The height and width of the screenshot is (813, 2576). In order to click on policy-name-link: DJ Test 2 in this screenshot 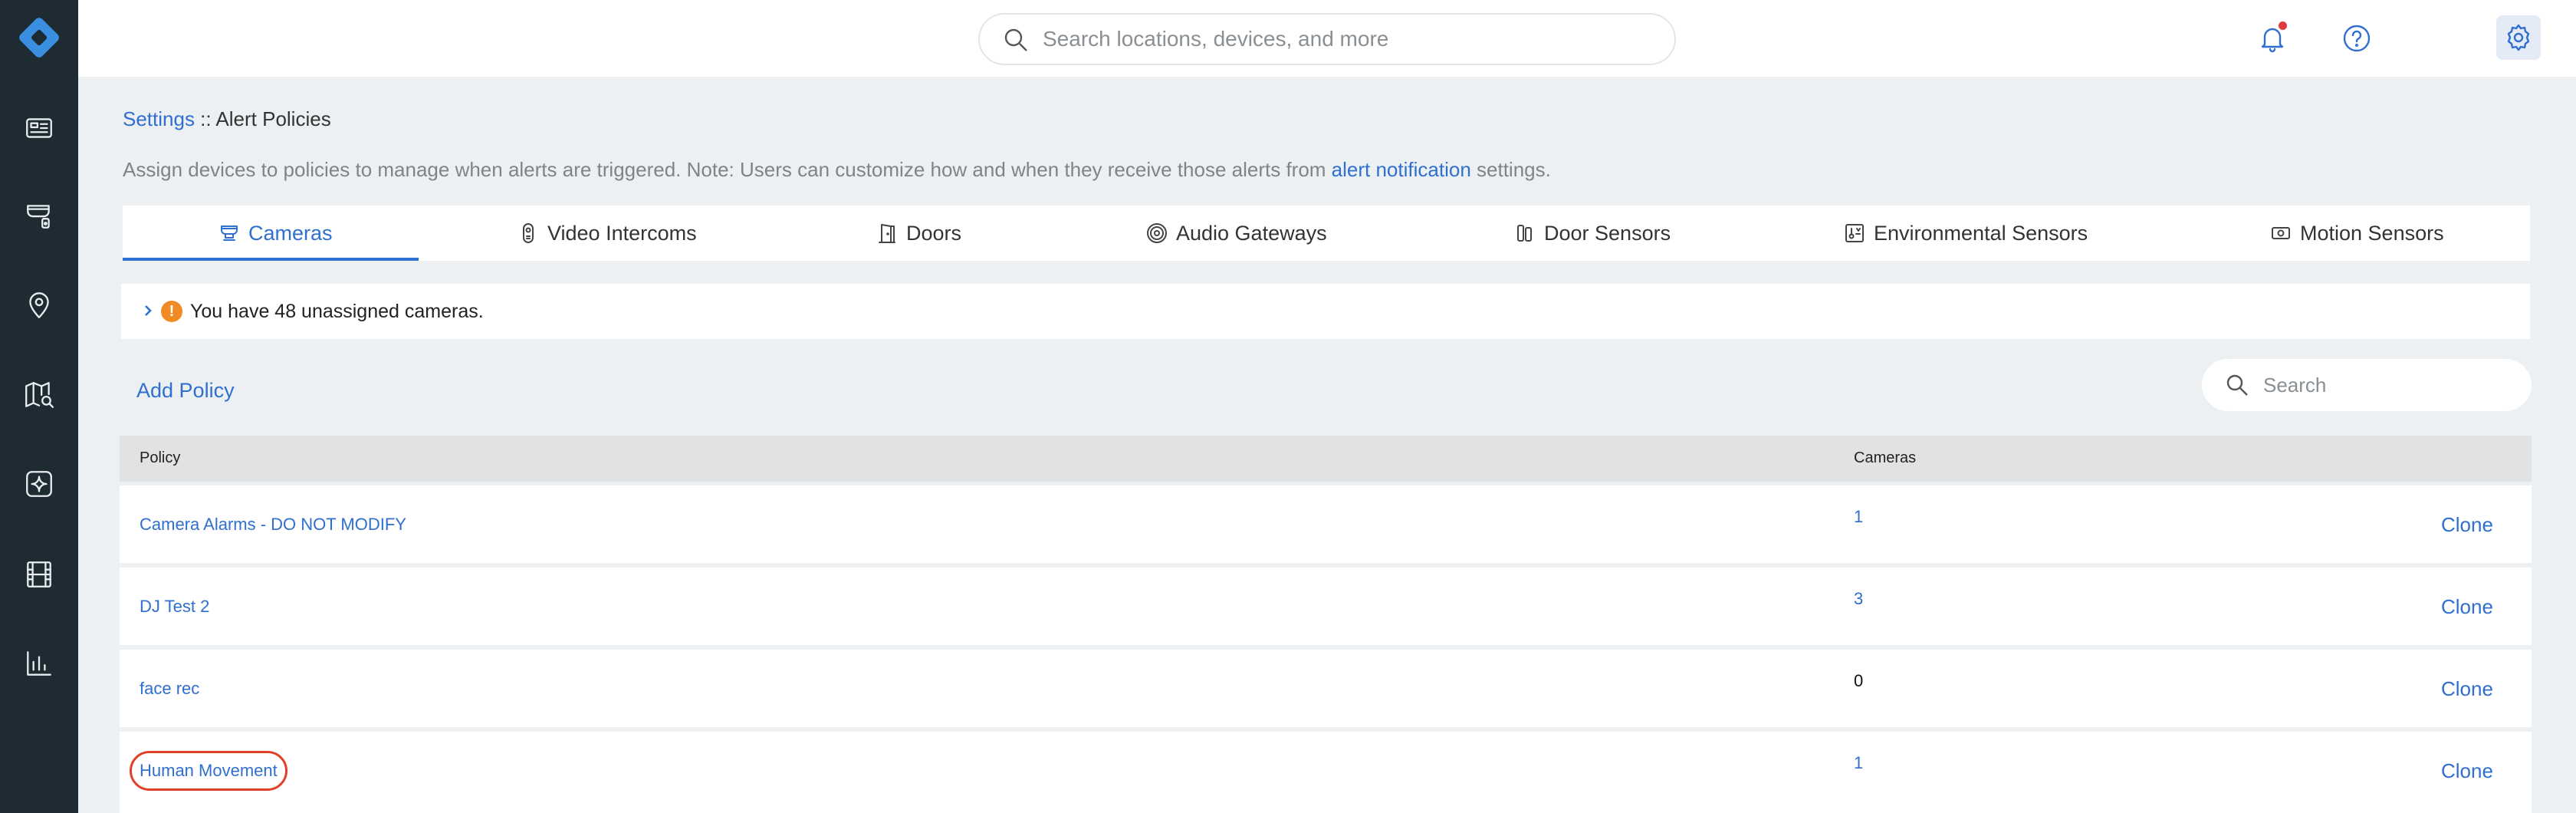, I will do `click(174, 607)`.